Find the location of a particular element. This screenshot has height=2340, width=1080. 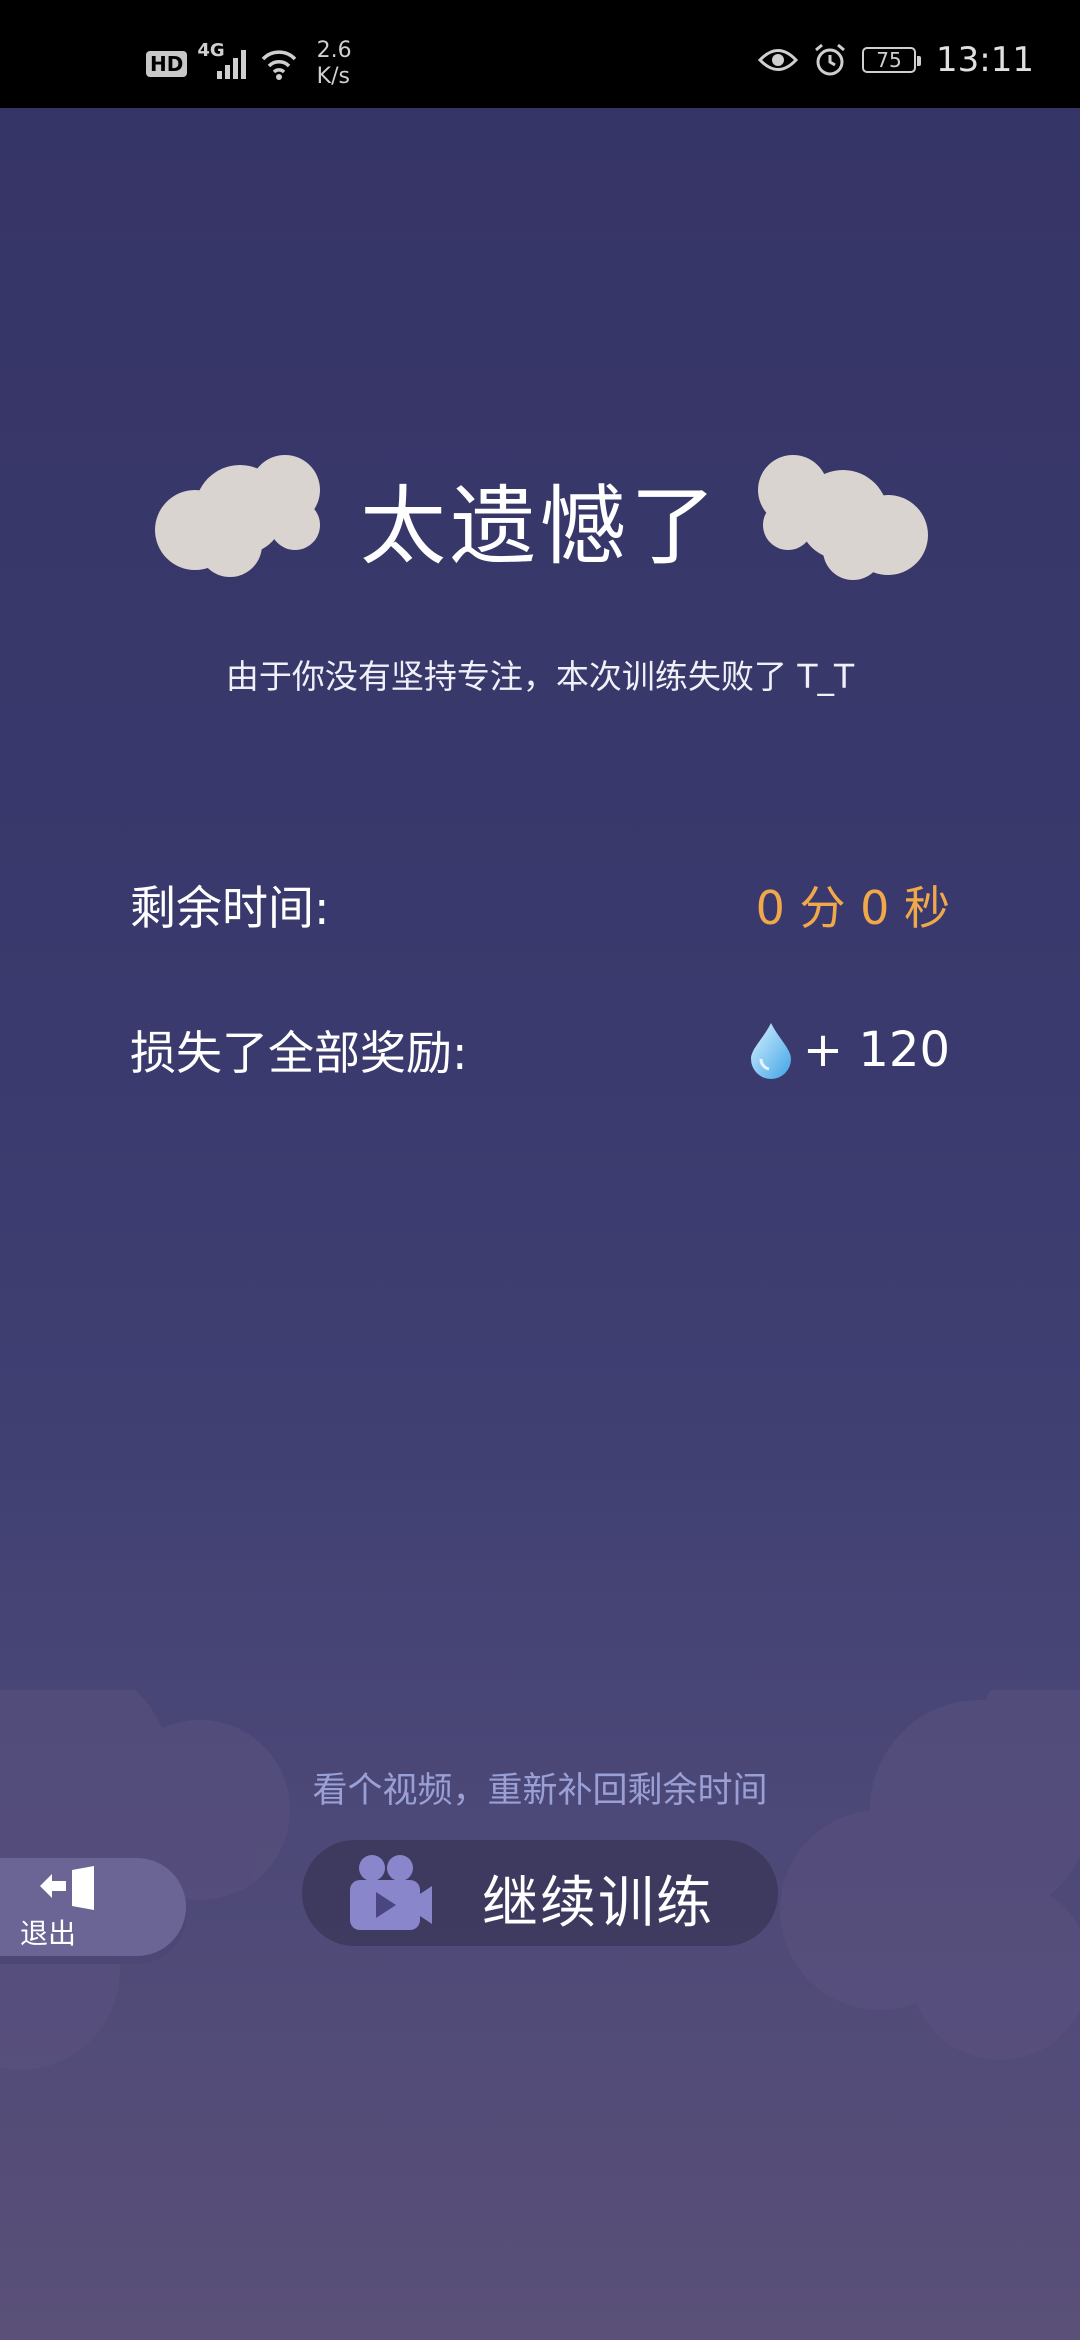

continue-training-button: 继续训练 is located at coordinates (540, 1893).